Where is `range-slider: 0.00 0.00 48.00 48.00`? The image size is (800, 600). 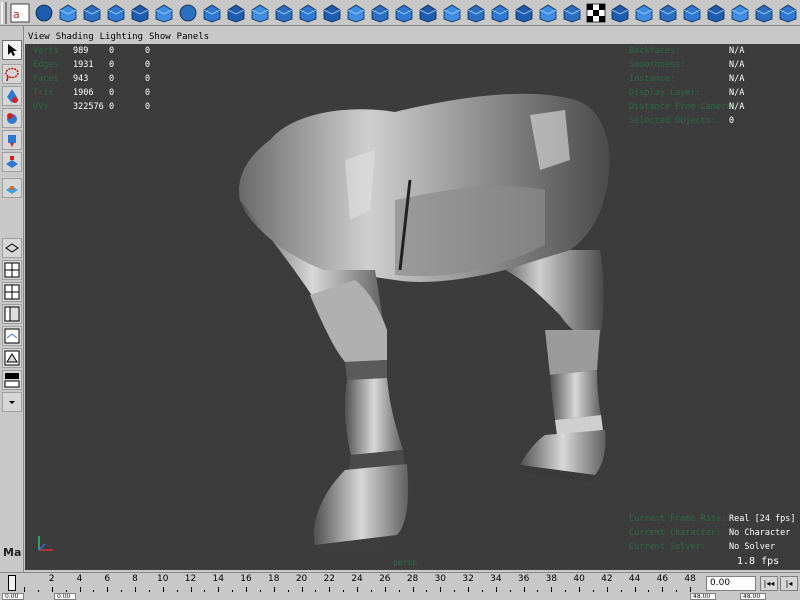
range-slider: 0.00 0.00 48.00 48.00 is located at coordinates (400, 596).